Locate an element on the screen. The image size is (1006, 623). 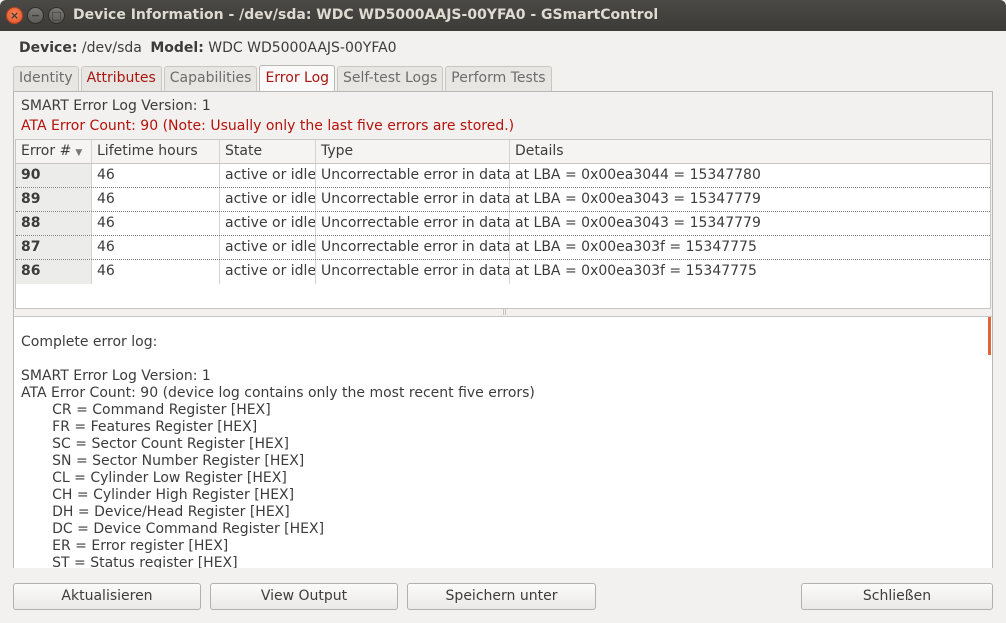
cell-error-number: 90 is located at coordinates (54, 175).